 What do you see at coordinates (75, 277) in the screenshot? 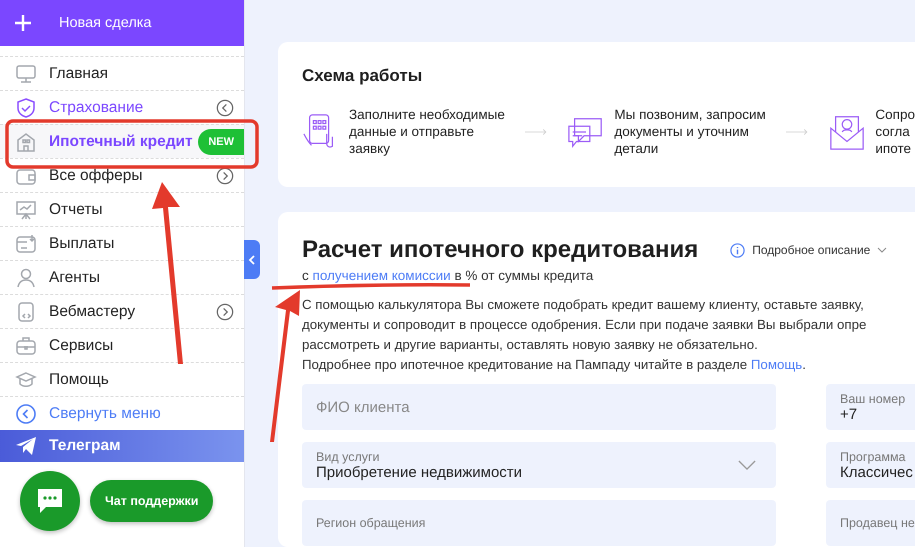
I see `menu-item-label: Агенты` at bounding box center [75, 277].